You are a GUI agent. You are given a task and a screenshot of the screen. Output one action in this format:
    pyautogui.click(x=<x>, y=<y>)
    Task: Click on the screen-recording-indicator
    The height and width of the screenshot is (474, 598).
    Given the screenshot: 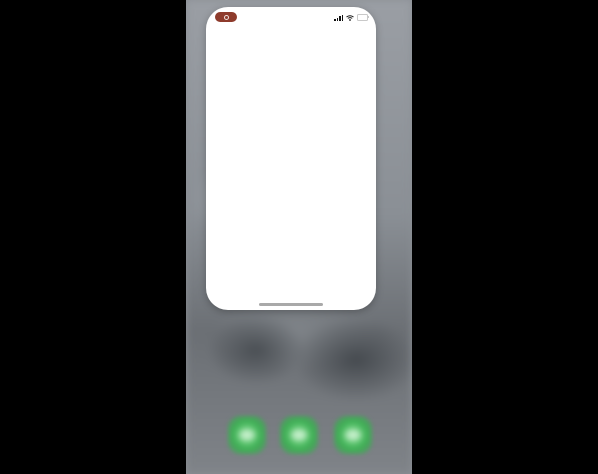 What is the action you would take?
    pyautogui.click(x=226, y=17)
    